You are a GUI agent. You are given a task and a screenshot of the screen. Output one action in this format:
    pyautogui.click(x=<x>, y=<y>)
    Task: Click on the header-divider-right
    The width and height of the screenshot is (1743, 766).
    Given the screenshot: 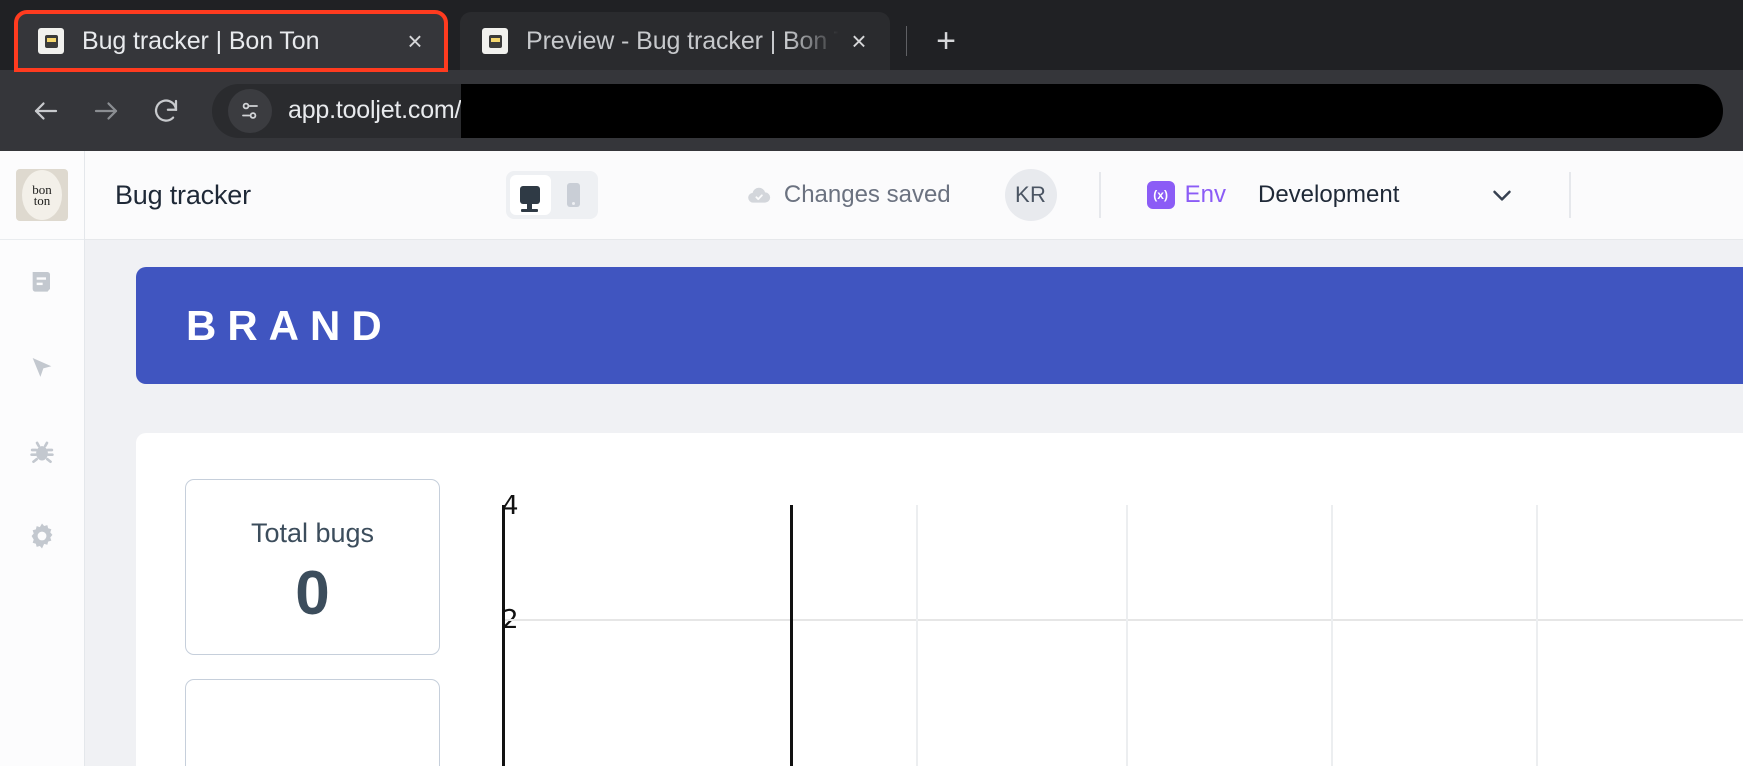 What is the action you would take?
    pyautogui.click(x=1570, y=195)
    